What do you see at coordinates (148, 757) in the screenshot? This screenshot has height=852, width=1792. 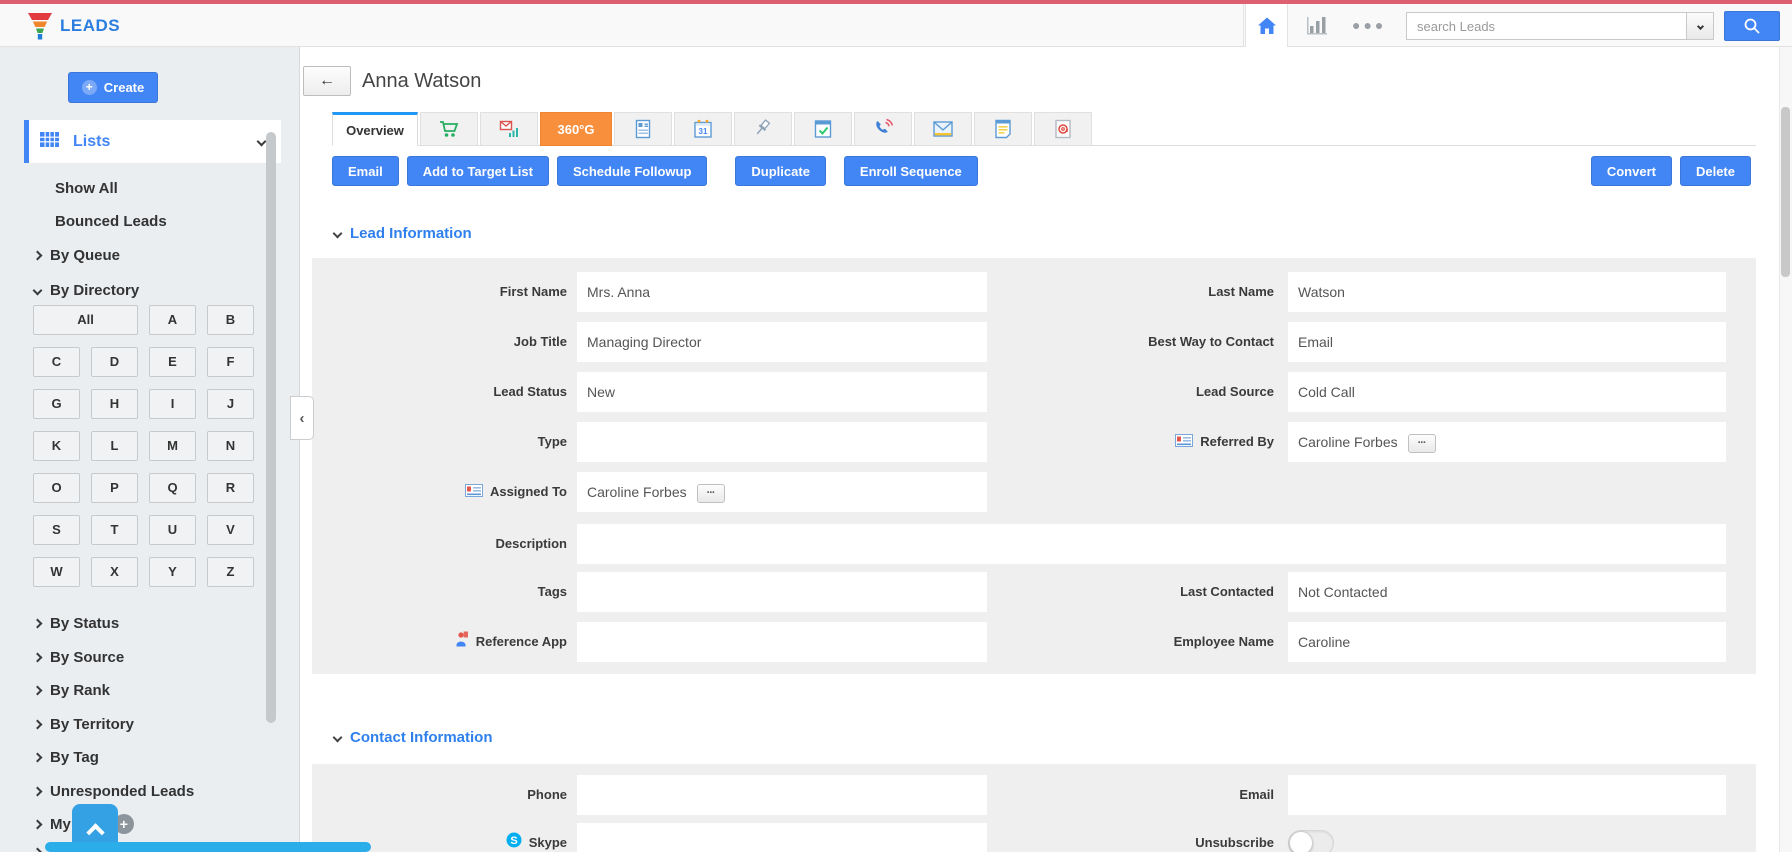 I see `sidebar-item-by-tag: By Tag` at bounding box center [148, 757].